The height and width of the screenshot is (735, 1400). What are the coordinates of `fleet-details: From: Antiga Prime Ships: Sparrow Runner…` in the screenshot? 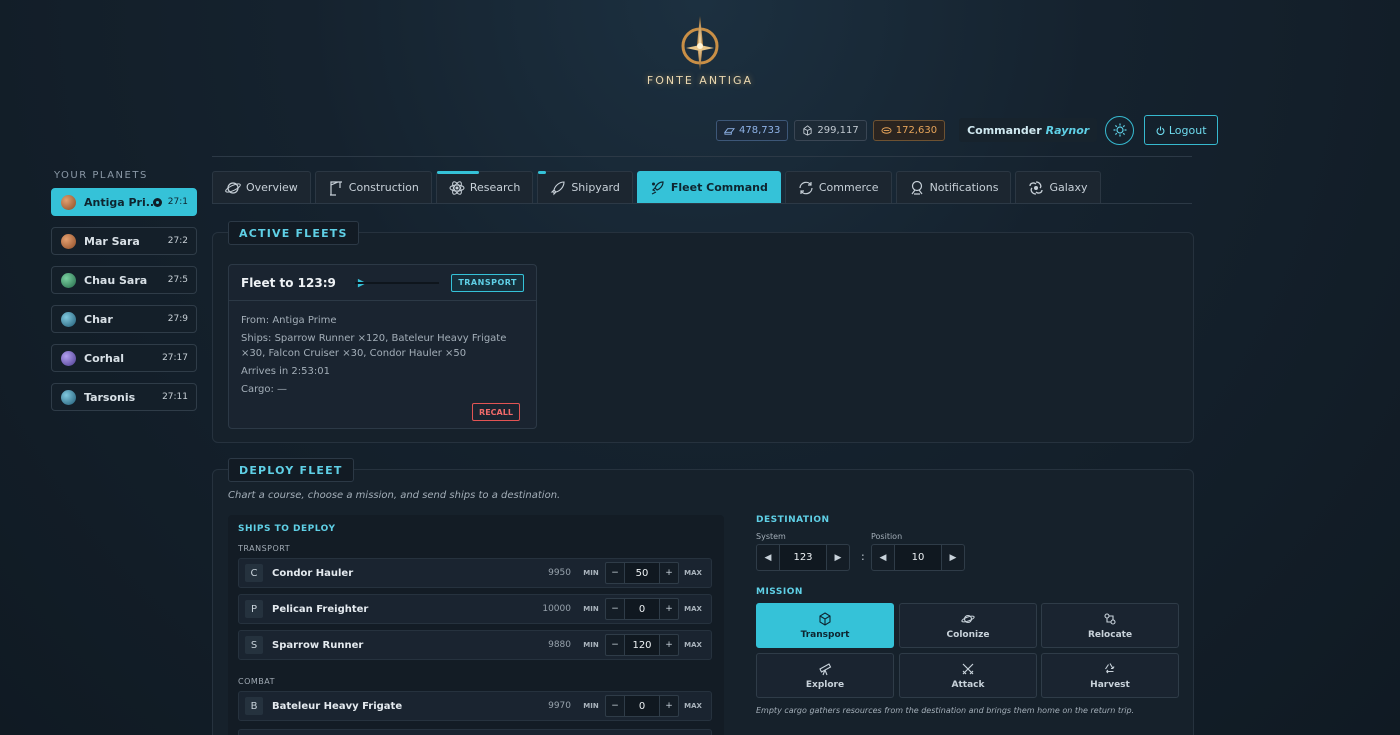 It's located at (382, 356).